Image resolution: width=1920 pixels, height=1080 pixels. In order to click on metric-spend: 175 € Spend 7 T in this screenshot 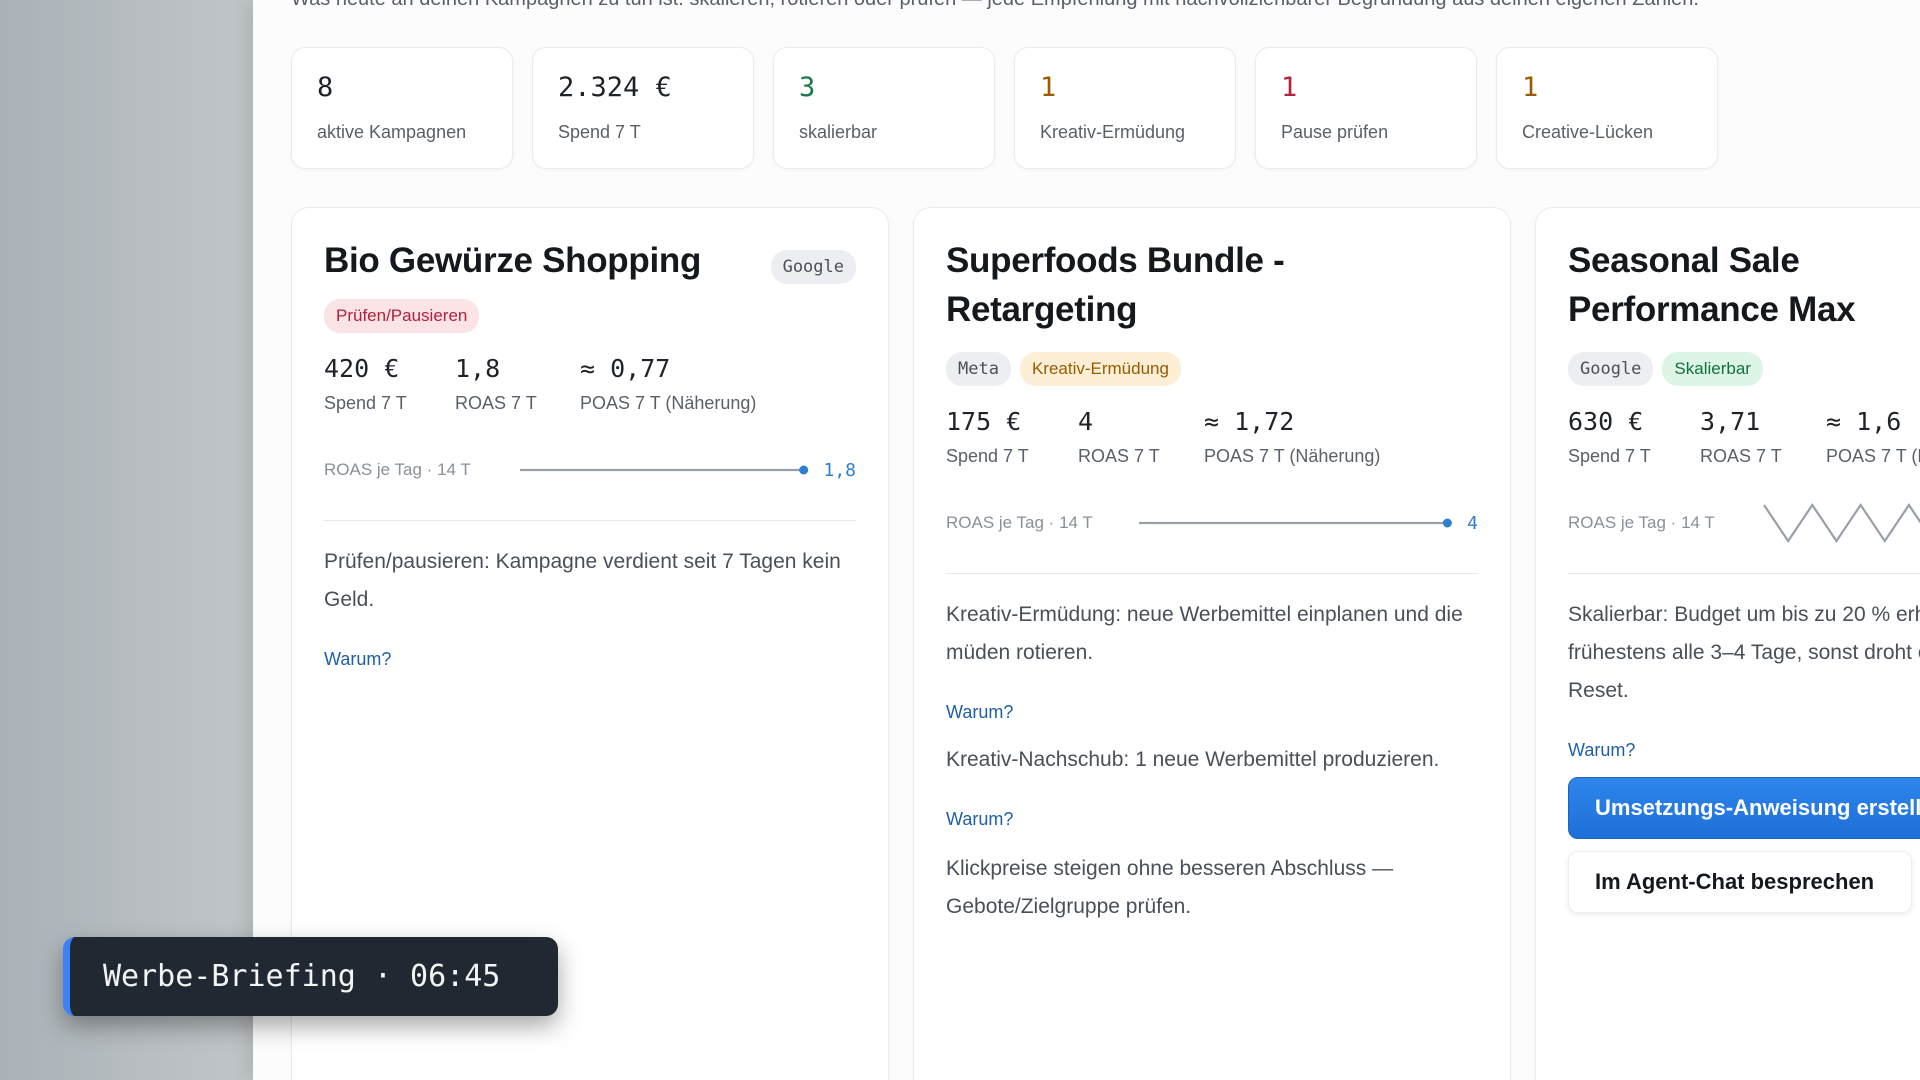, I will do `click(1012, 435)`.